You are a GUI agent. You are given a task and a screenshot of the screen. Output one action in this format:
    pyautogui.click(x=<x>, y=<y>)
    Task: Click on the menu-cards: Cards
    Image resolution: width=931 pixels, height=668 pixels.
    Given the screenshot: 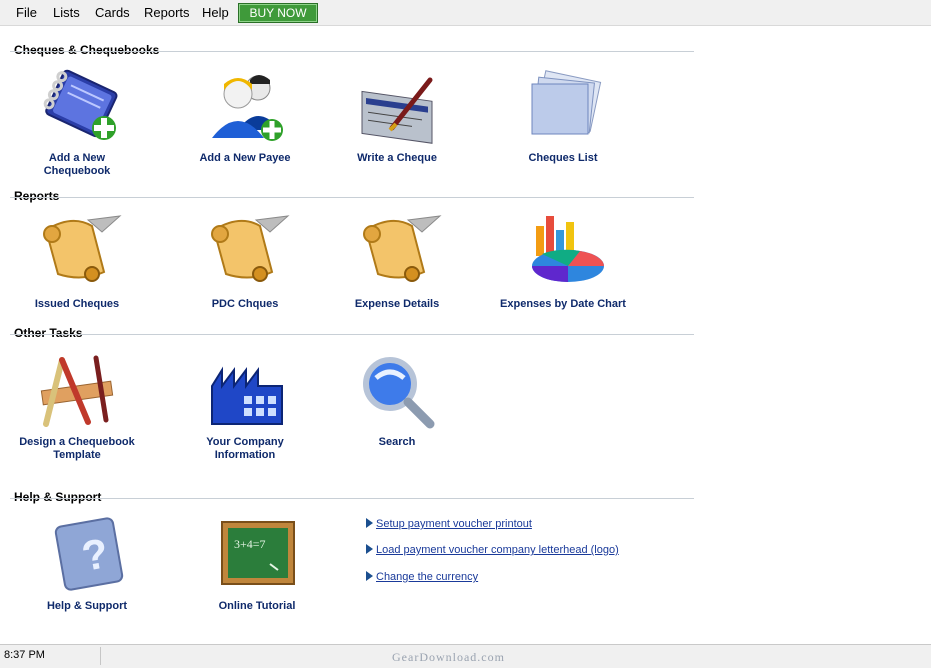 What is the action you would take?
    pyautogui.click(x=112, y=12)
    